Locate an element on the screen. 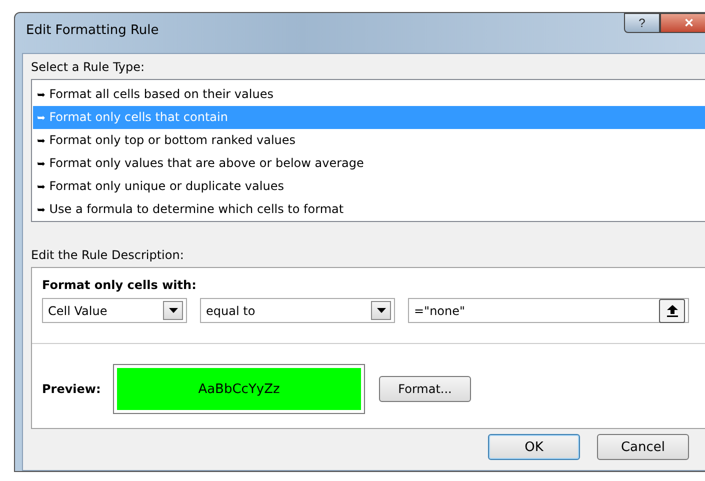  help-button: ? is located at coordinates (642, 23).